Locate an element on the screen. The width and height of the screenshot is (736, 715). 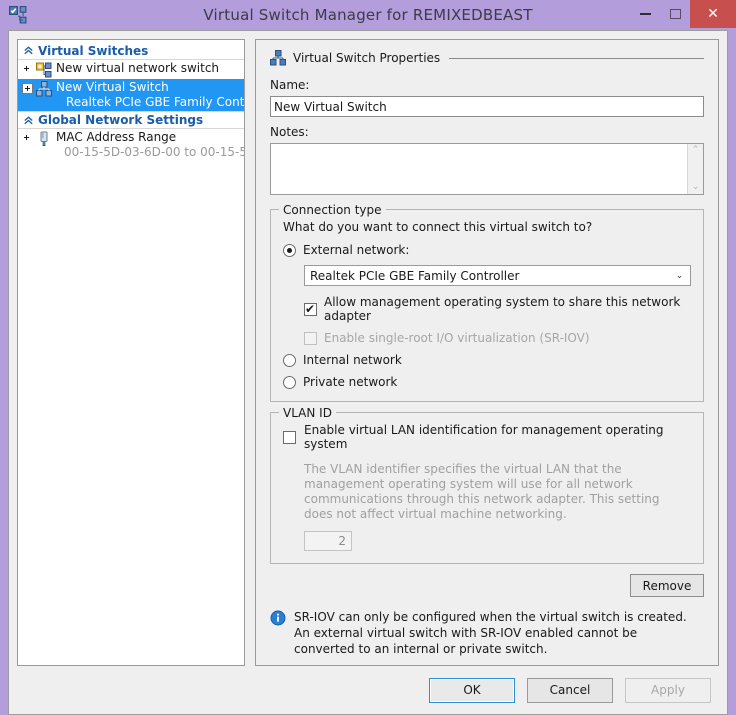
chevron-down-icon: ⌄ is located at coordinates (679, 276).